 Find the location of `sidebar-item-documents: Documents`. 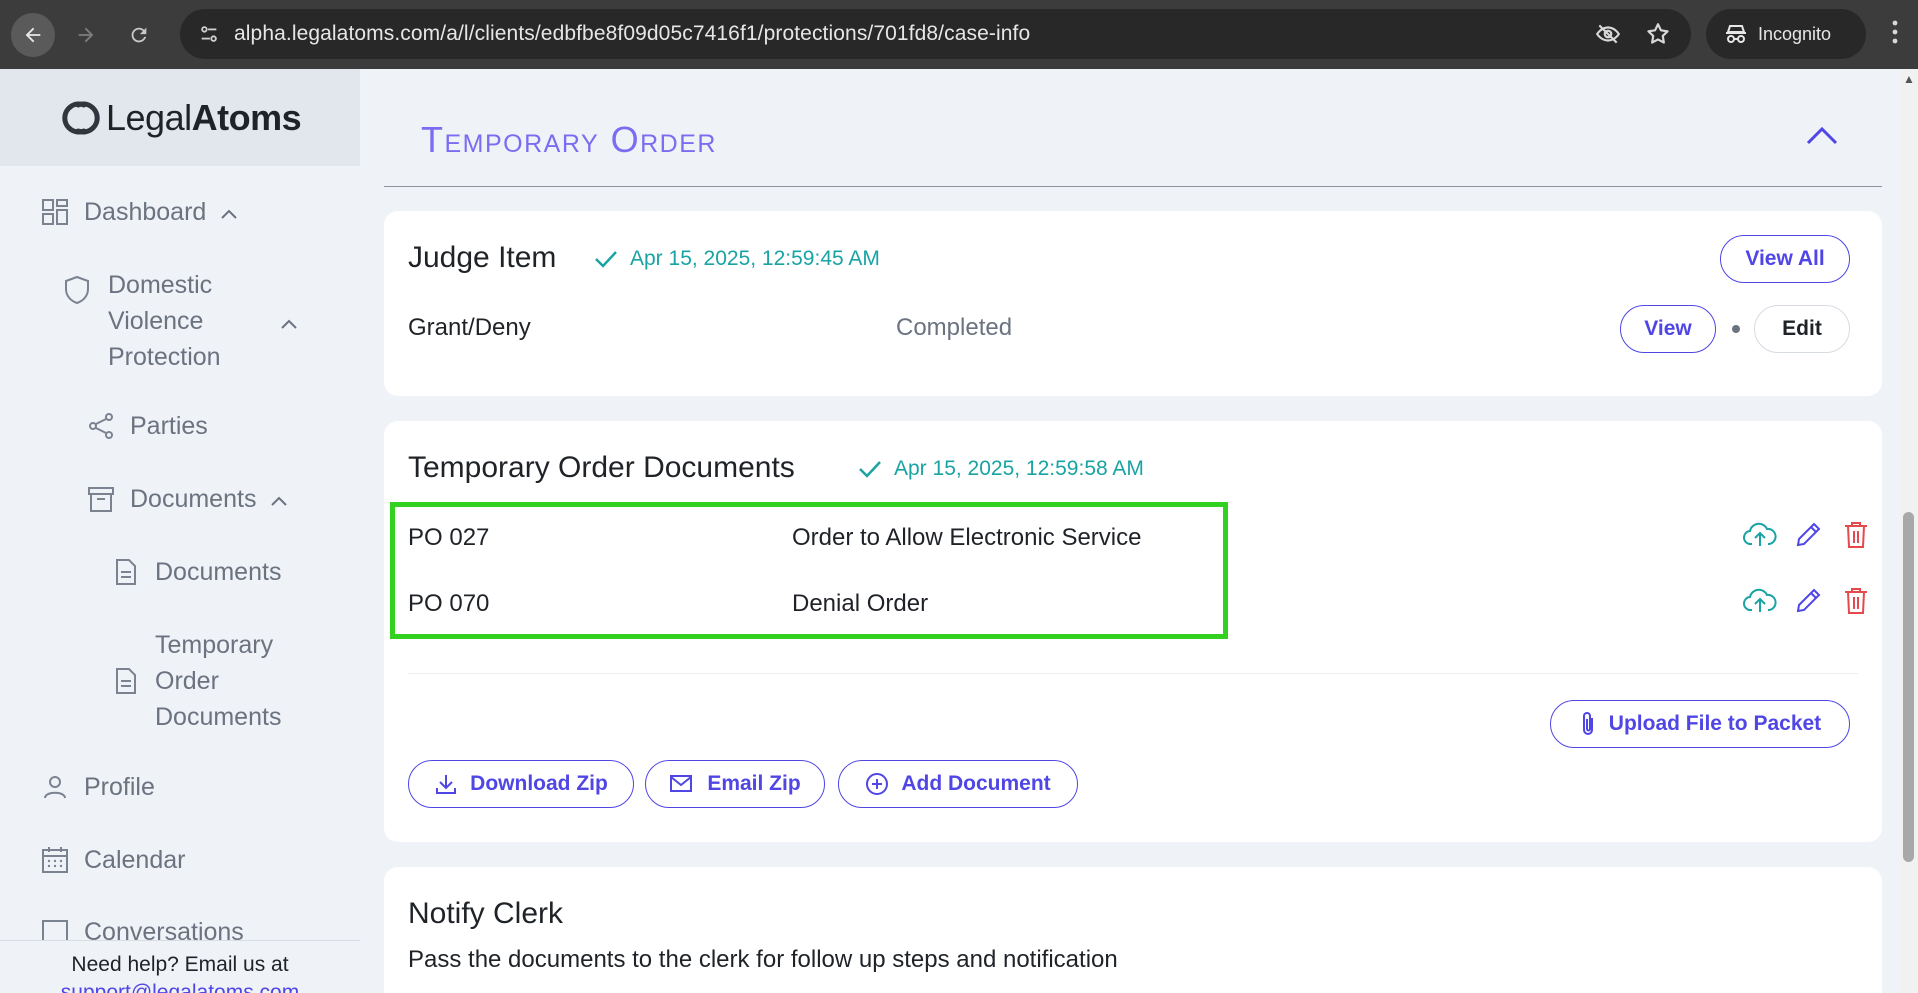

sidebar-item-documents: Documents is located at coordinates (187, 499).